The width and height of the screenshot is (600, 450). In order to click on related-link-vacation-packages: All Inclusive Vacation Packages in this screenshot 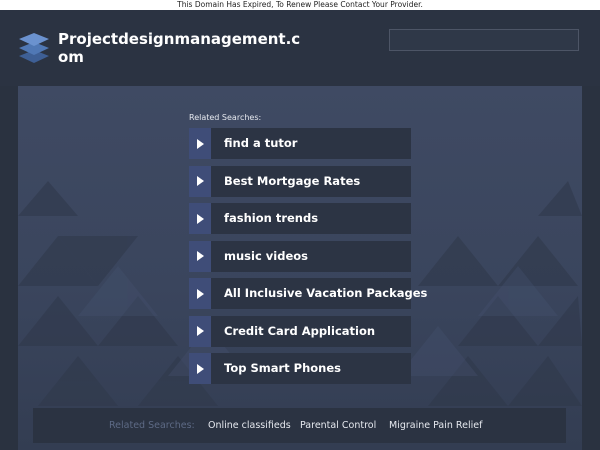, I will do `click(308, 293)`.